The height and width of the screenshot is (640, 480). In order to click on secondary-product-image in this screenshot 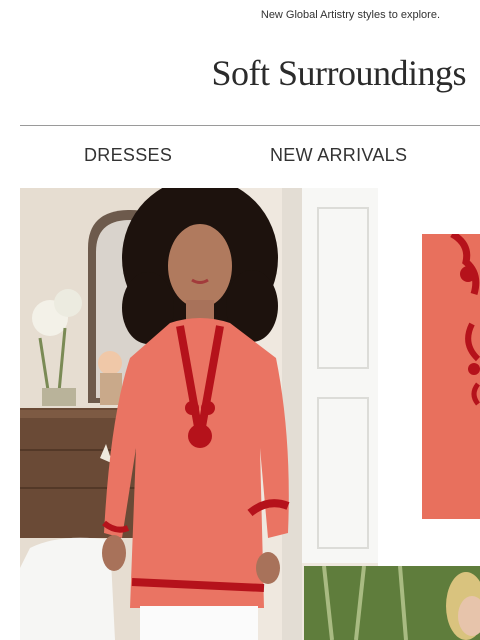, I will do `click(392, 603)`.